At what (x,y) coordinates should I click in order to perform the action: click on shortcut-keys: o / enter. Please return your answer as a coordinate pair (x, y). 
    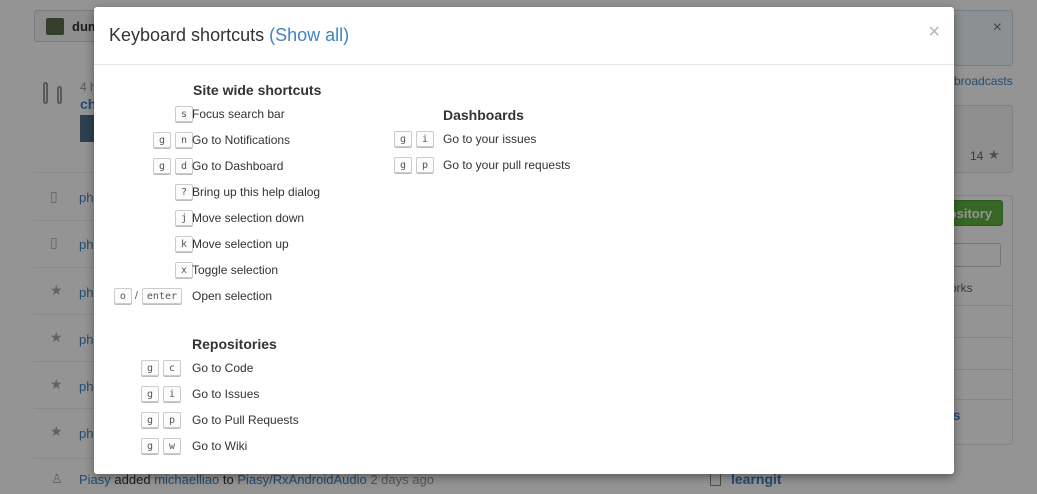
    Looking at the image, I should click on (146, 297).